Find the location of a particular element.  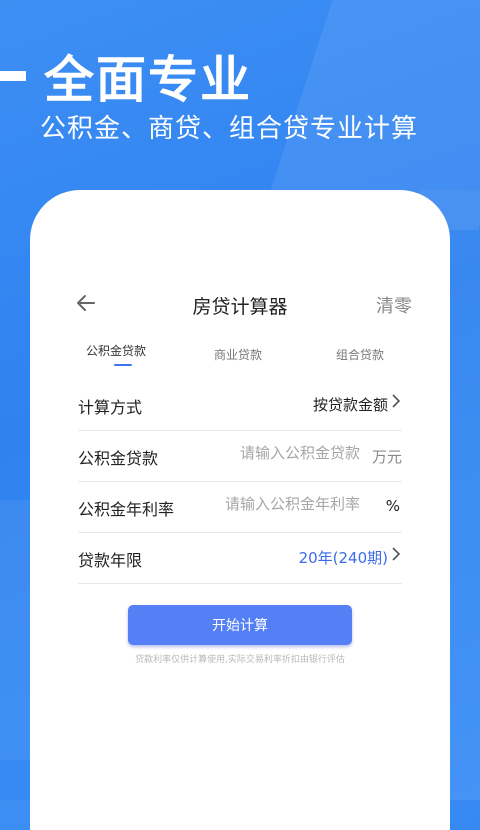

loan-amount-input is located at coordinates (285, 453).